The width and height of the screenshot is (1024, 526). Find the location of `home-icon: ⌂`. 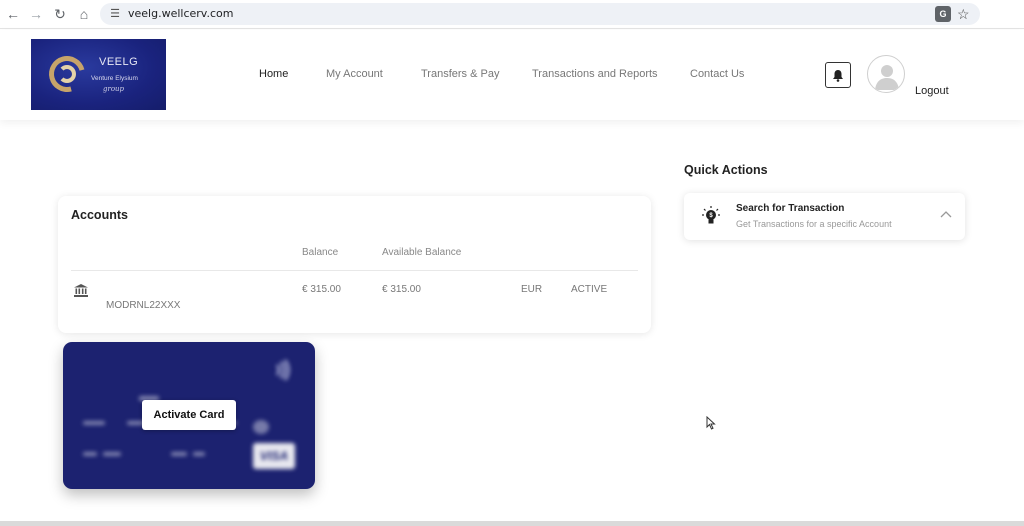

home-icon: ⌂ is located at coordinates (84, 14).